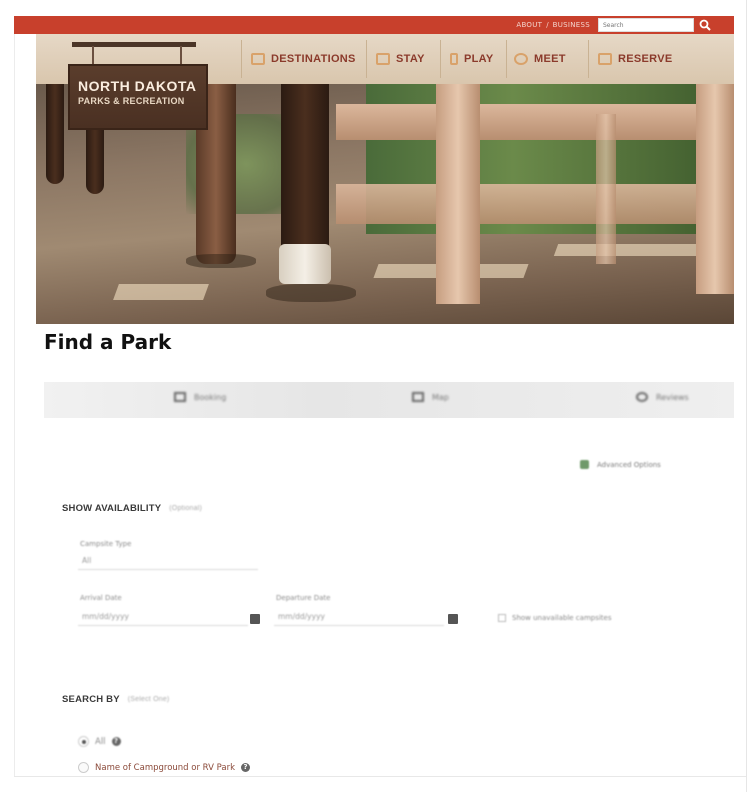 Image resolution: width=749 pixels, height=792 pixels. I want to click on frame-border-left, so click(14, 396).